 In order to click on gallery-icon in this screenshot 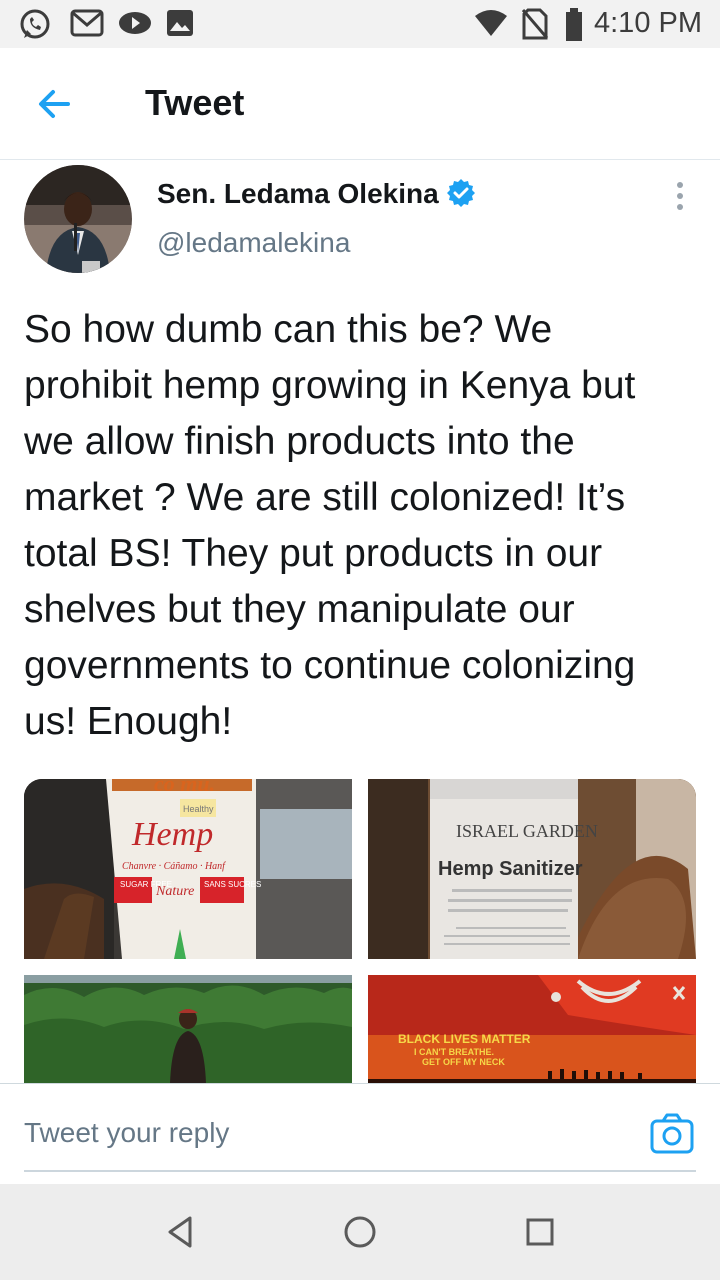, I will do `click(180, 23)`.